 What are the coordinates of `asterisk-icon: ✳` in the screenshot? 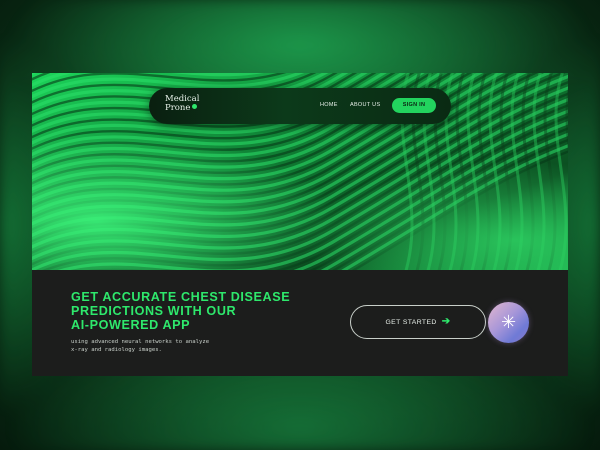 It's located at (508, 322).